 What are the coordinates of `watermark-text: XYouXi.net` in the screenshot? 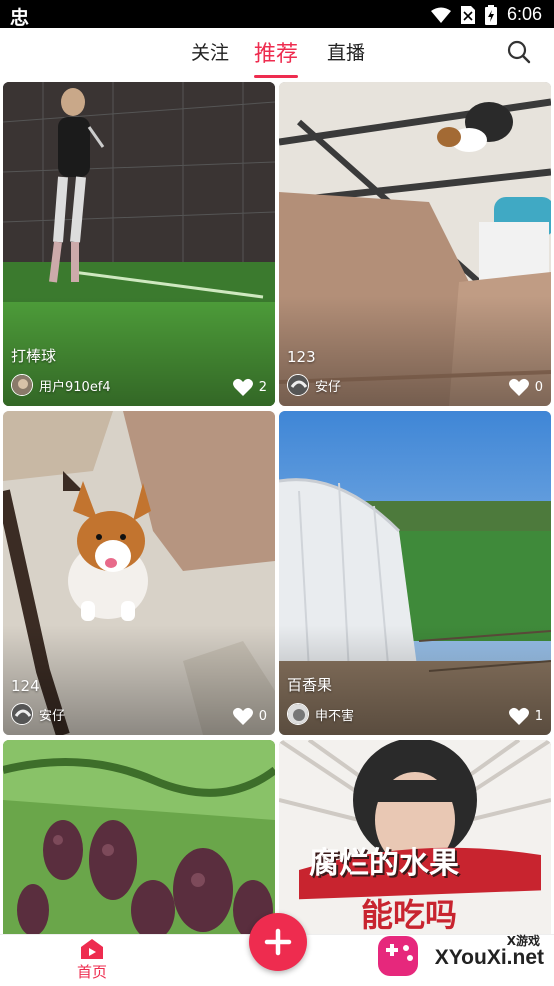 It's located at (489, 957).